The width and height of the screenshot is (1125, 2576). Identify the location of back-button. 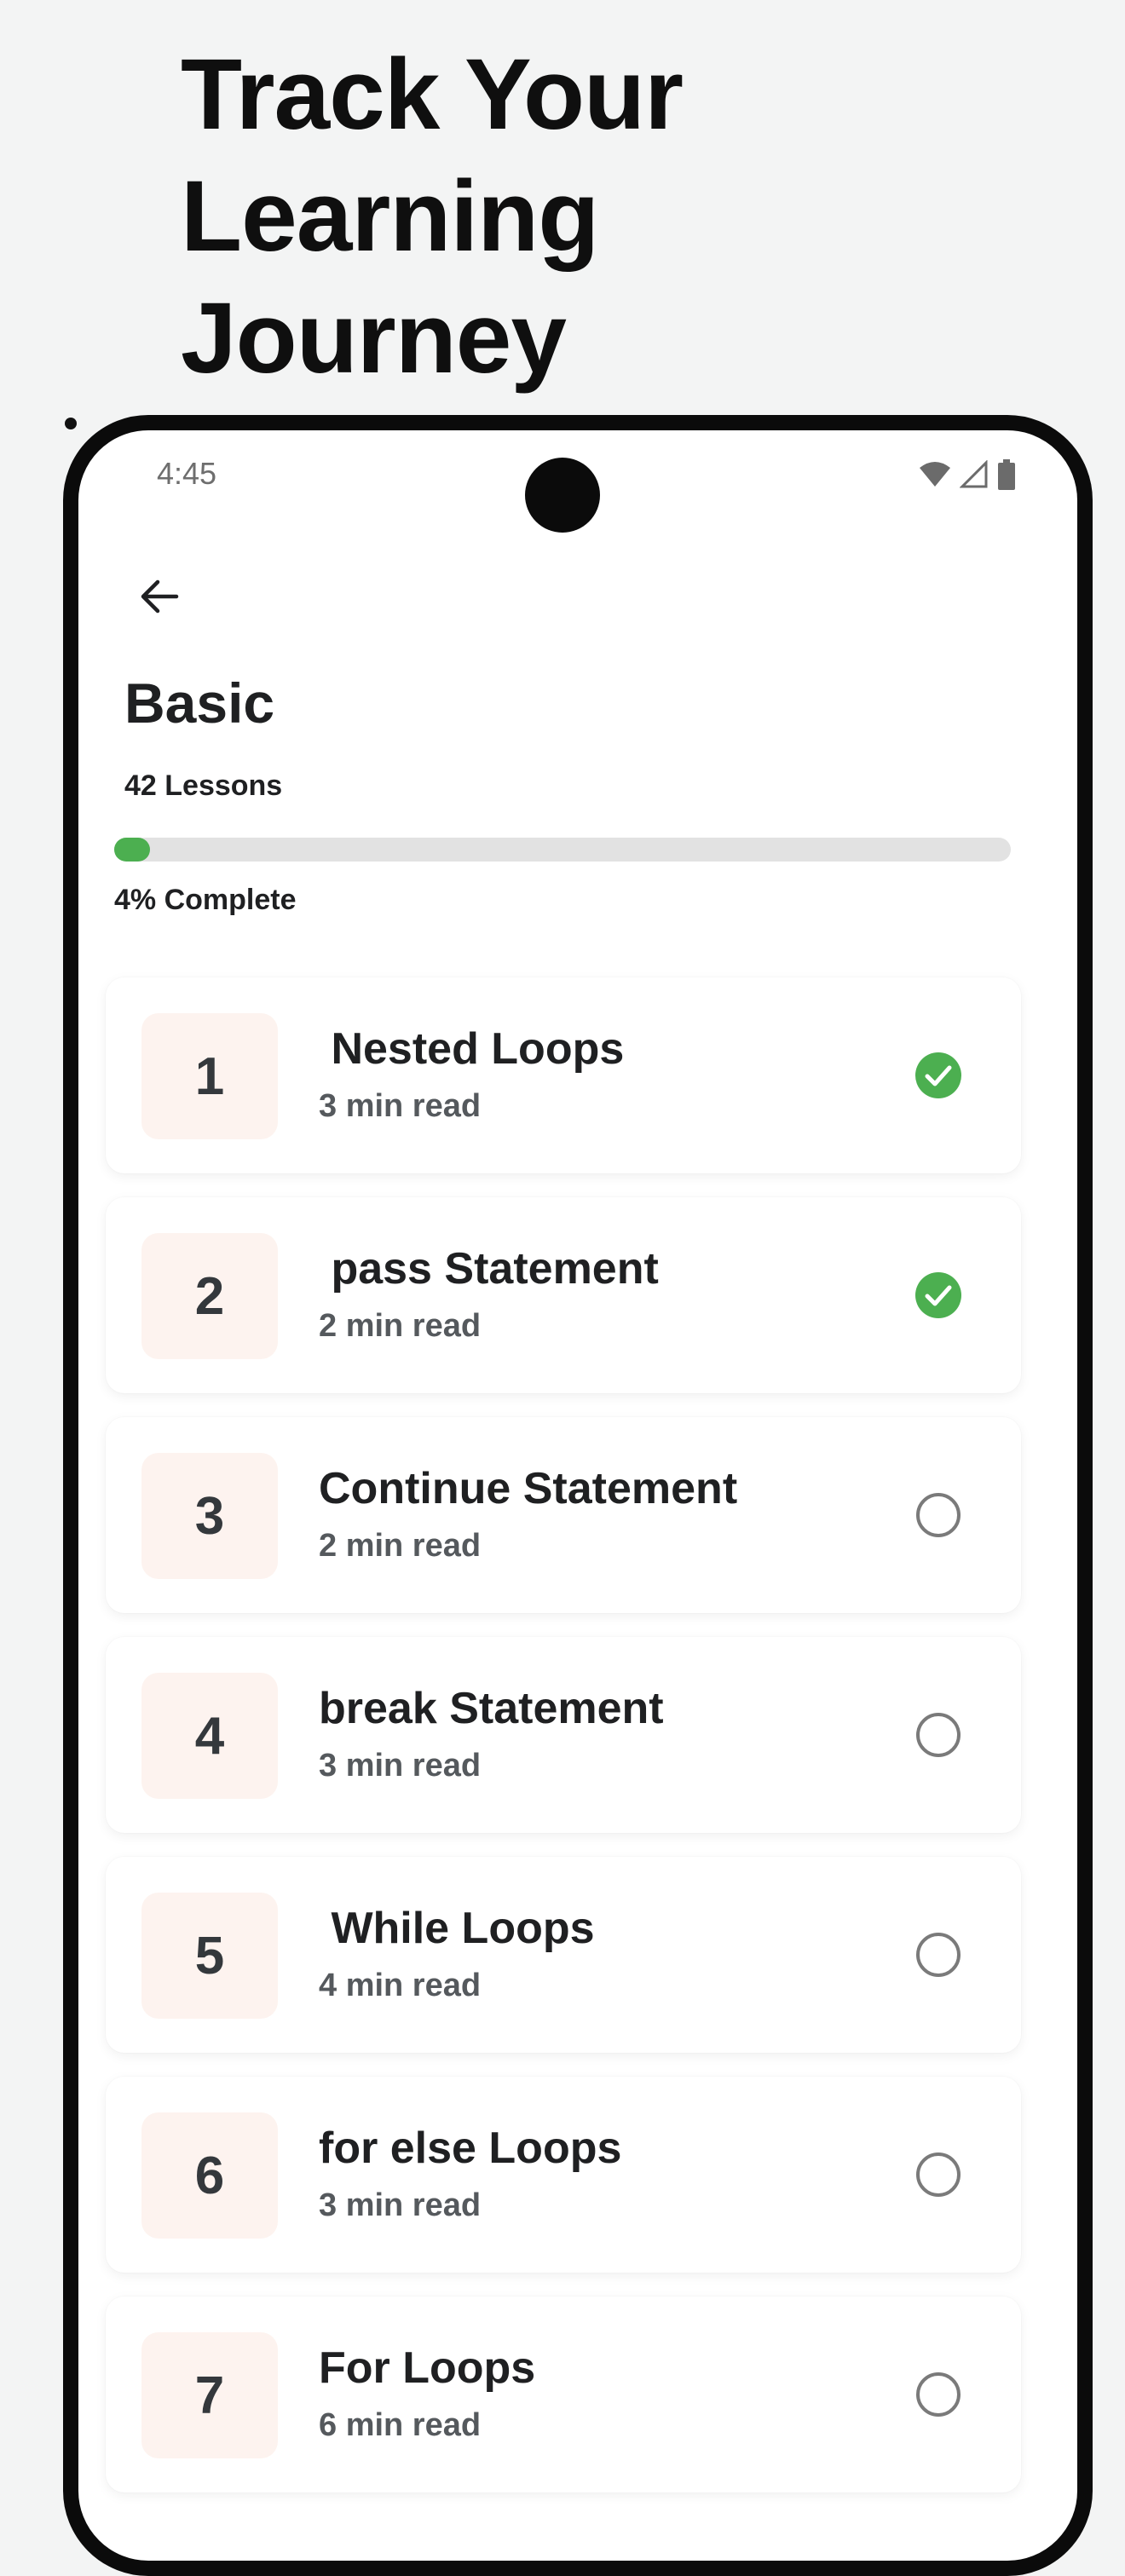
(159, 596).